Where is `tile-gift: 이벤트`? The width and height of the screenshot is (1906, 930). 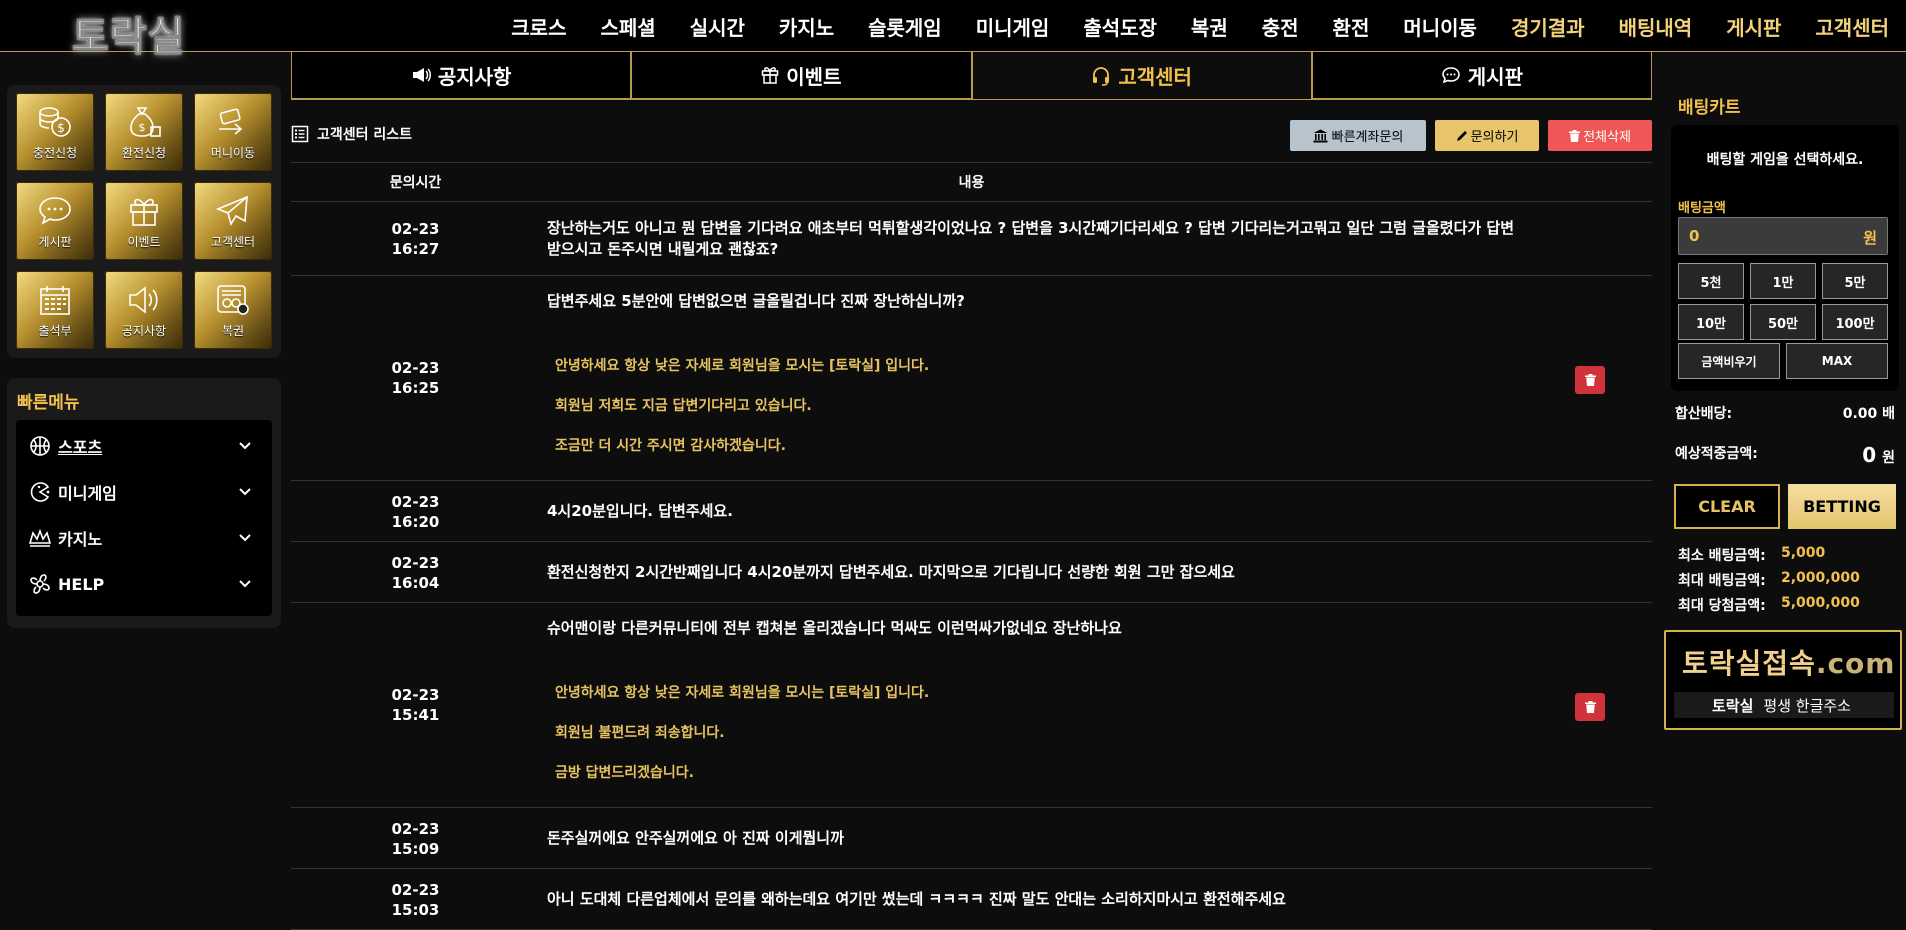 tile-gift: 이벤트 is located at coordinates (144, 221).